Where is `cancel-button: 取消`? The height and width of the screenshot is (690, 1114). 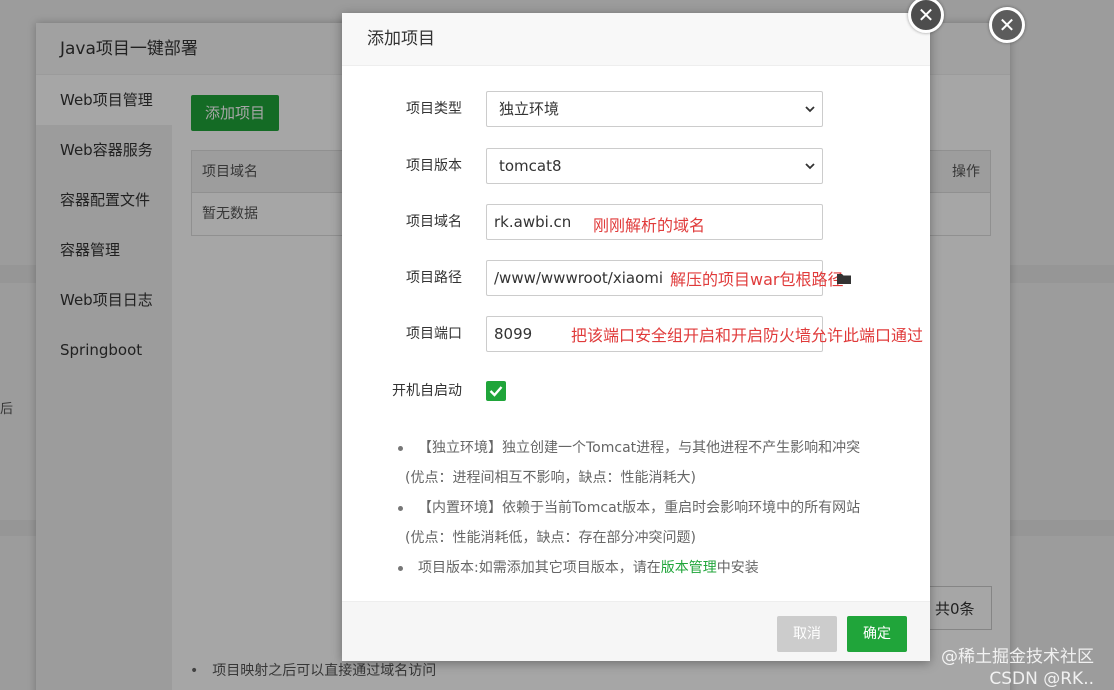 cancel-button: 取消 is located at coordinates (807, 634).